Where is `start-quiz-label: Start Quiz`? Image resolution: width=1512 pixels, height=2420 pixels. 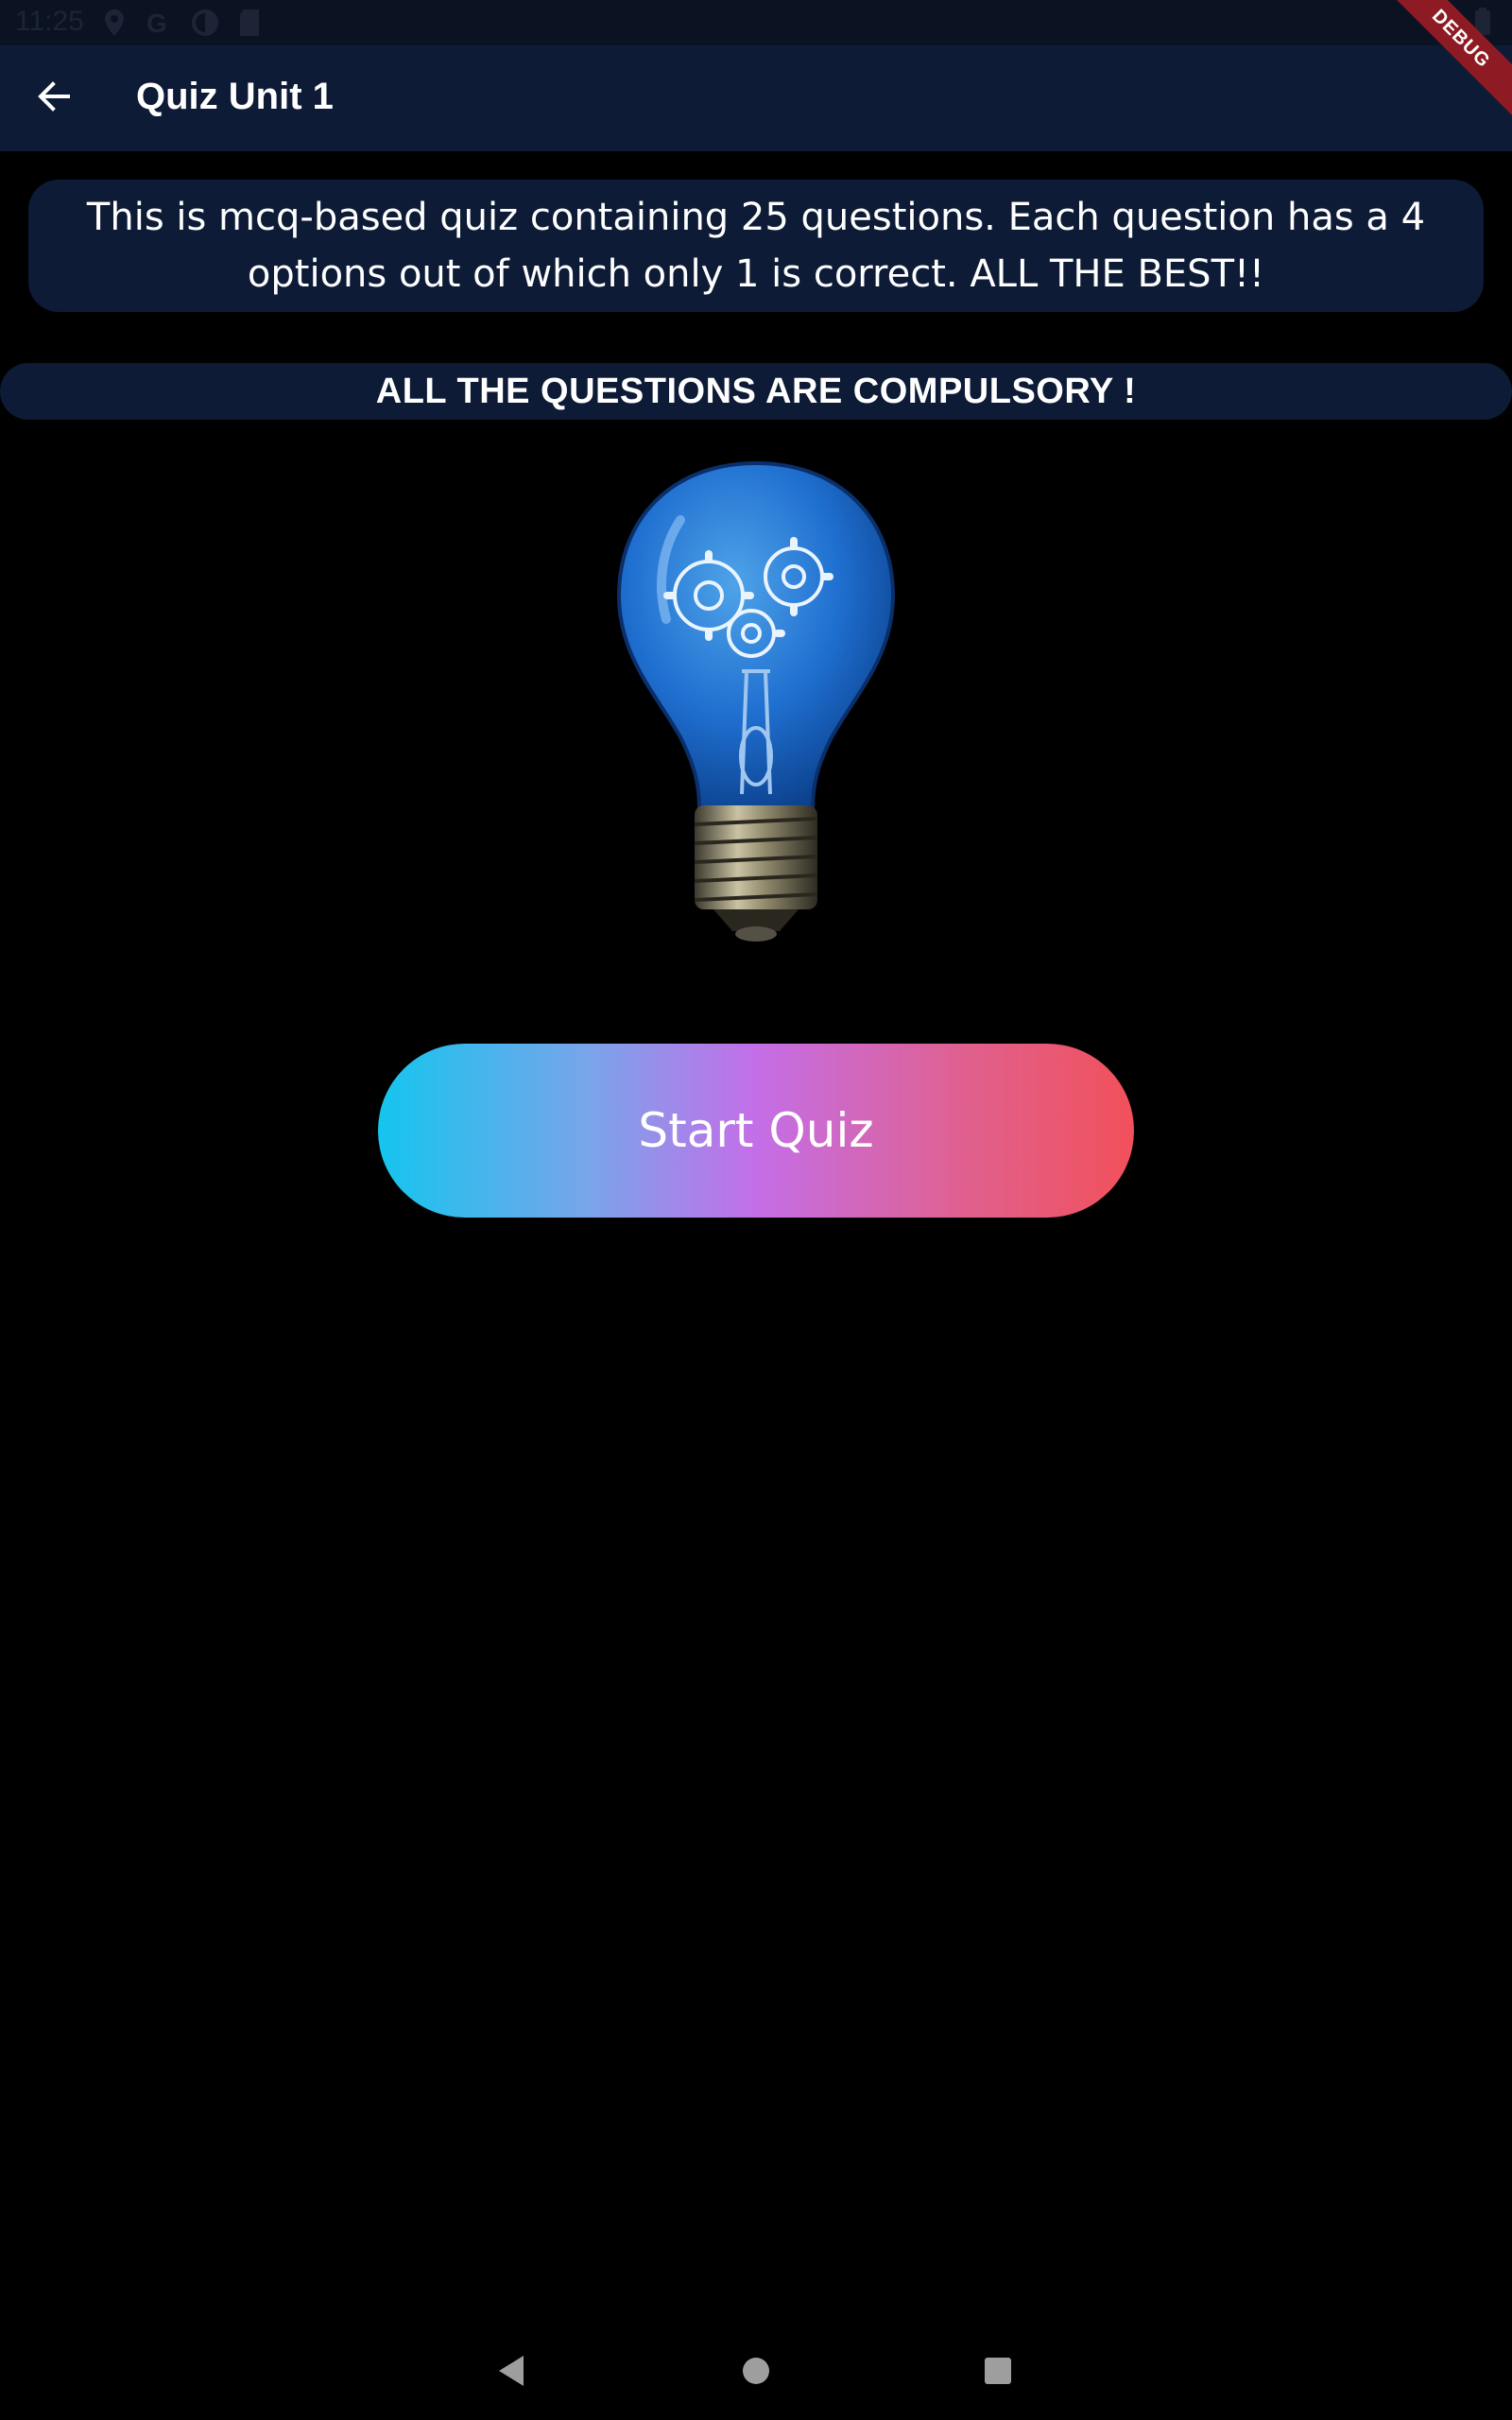
start-quiz-label: Start Quiz is located at coordinates (756, 1130).